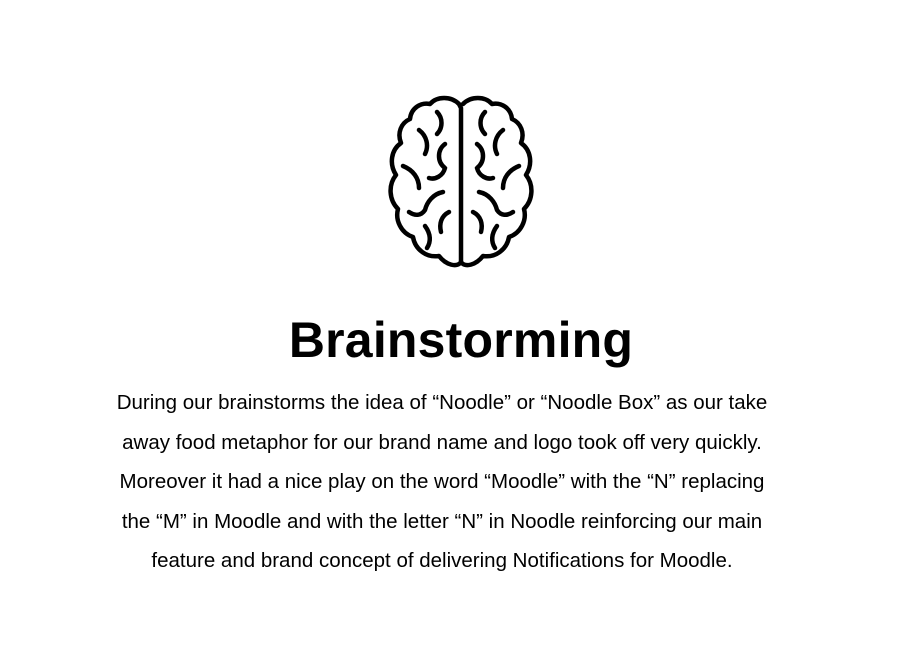  Describe the element at coordinates (461, 181) in the screenshot. I see `brain-icon` at that location.